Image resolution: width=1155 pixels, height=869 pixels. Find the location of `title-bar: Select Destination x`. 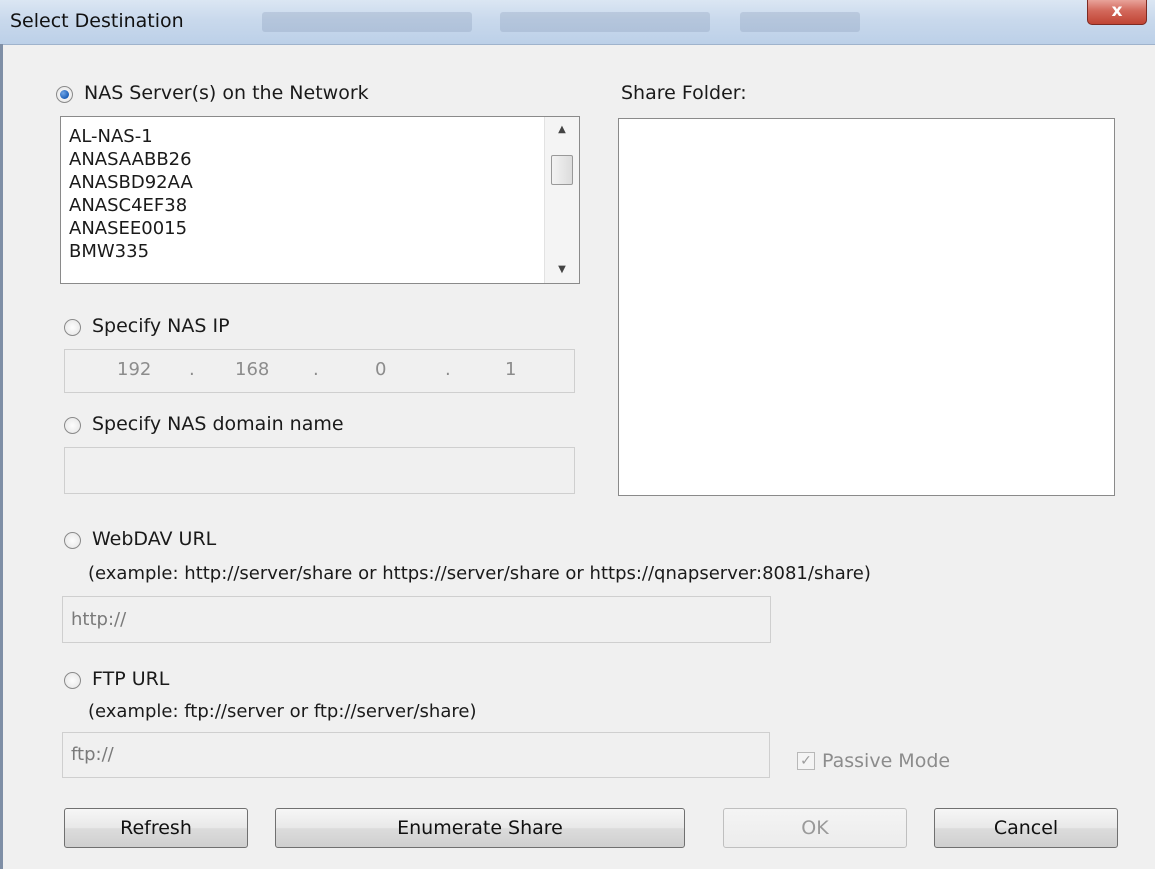

title-bar: Select Destination x is located at coordinates (577, 22).